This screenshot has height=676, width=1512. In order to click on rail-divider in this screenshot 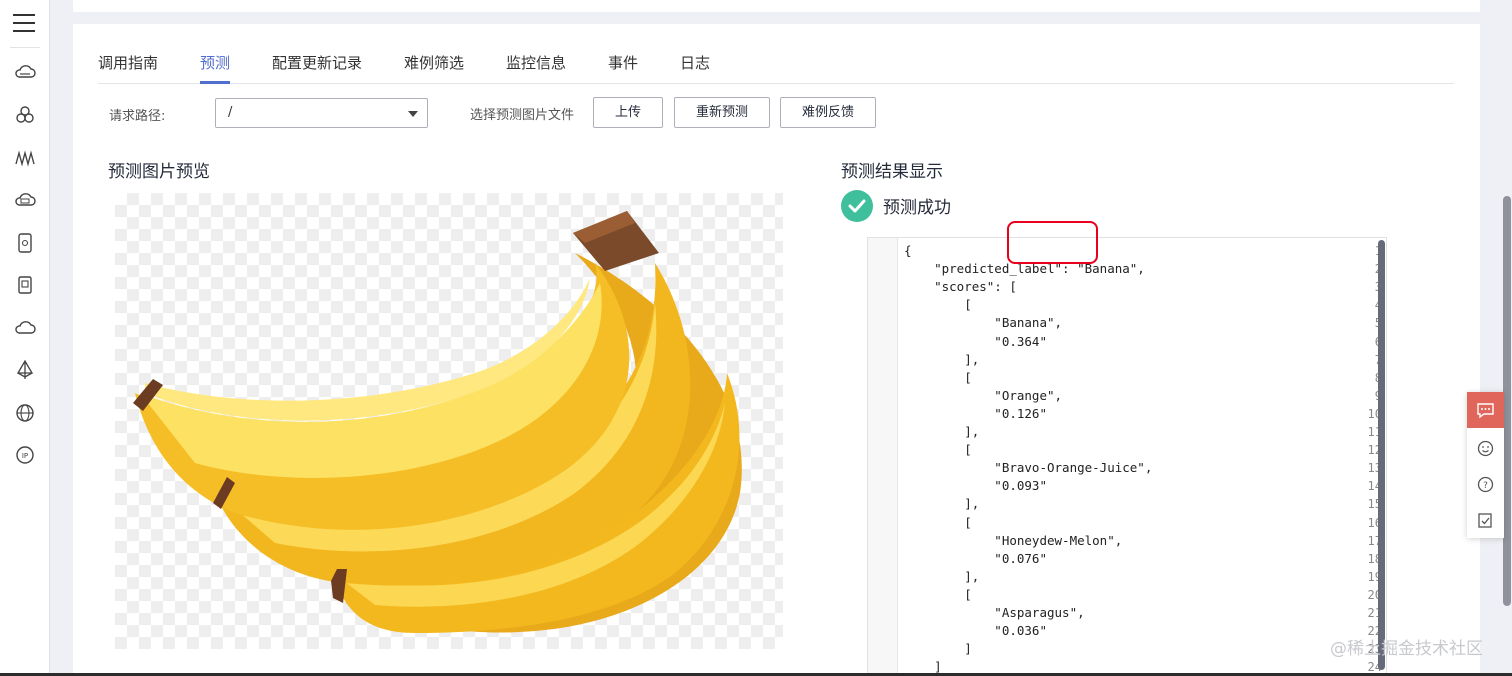, I will do `click(25, 47)`.